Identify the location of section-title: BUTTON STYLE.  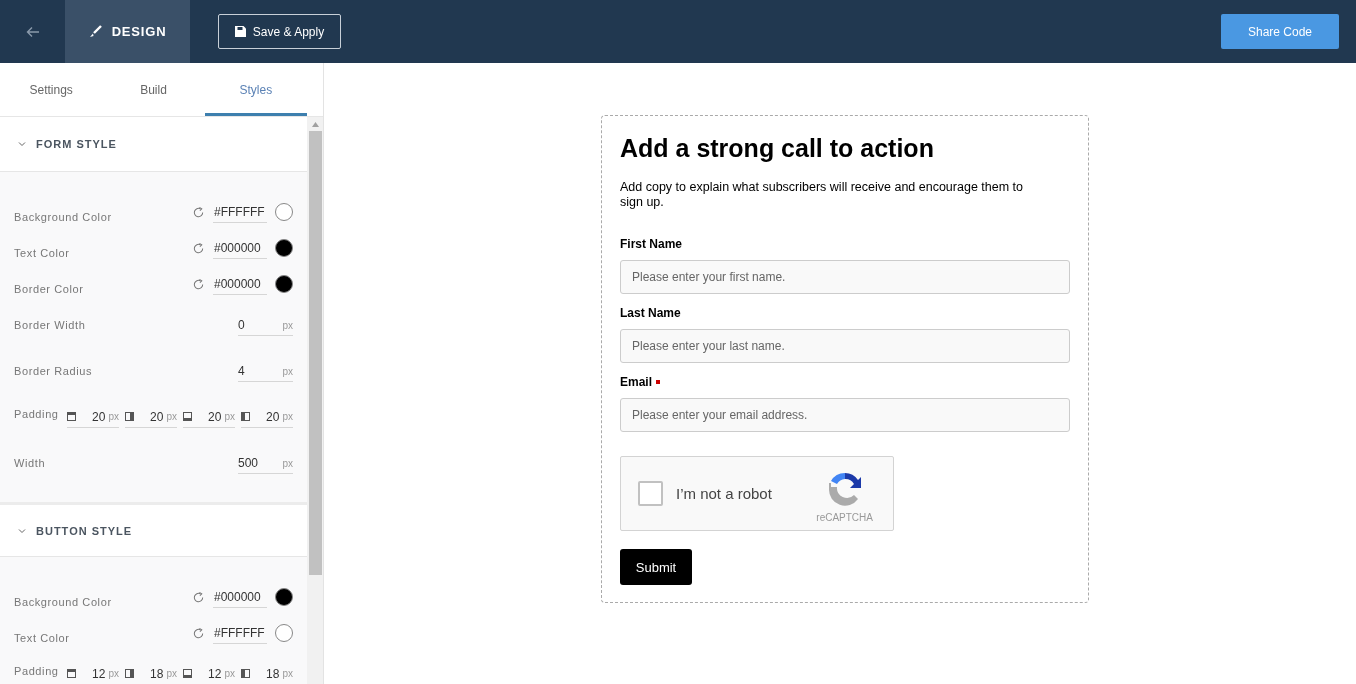
(84, 530).